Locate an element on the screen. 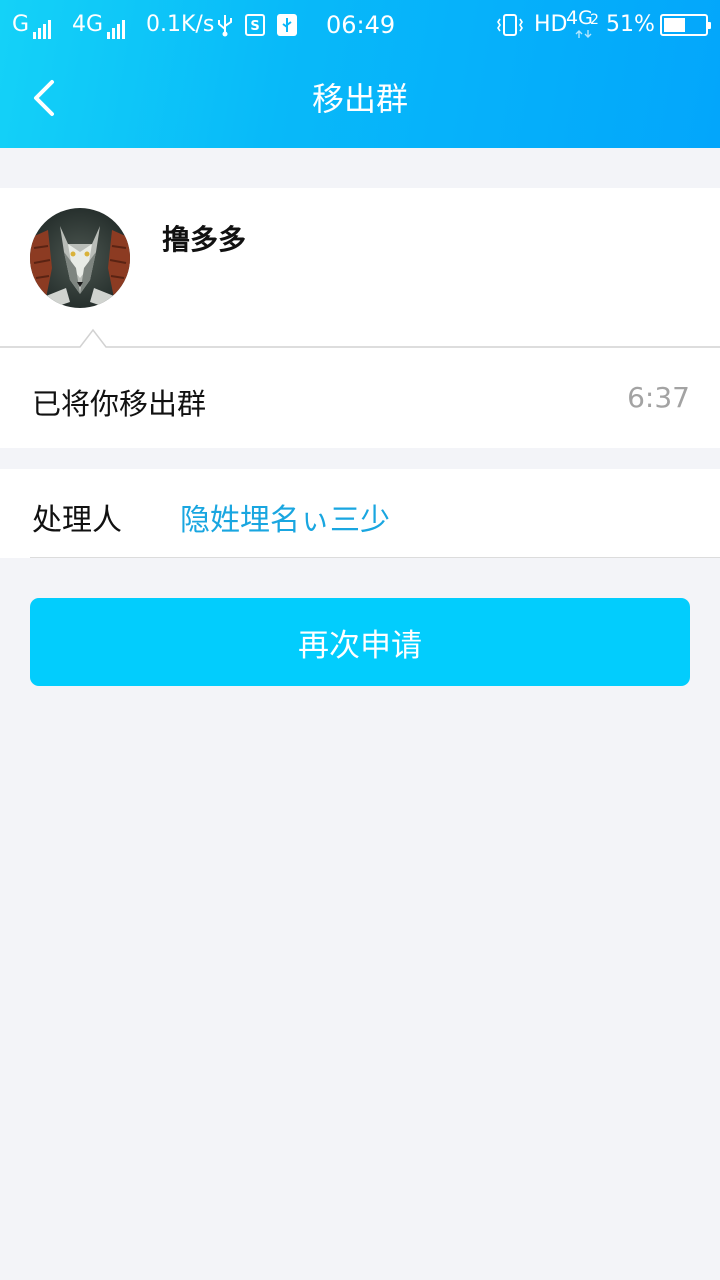  data-arrows-icon is located at coordinates (583, 34).